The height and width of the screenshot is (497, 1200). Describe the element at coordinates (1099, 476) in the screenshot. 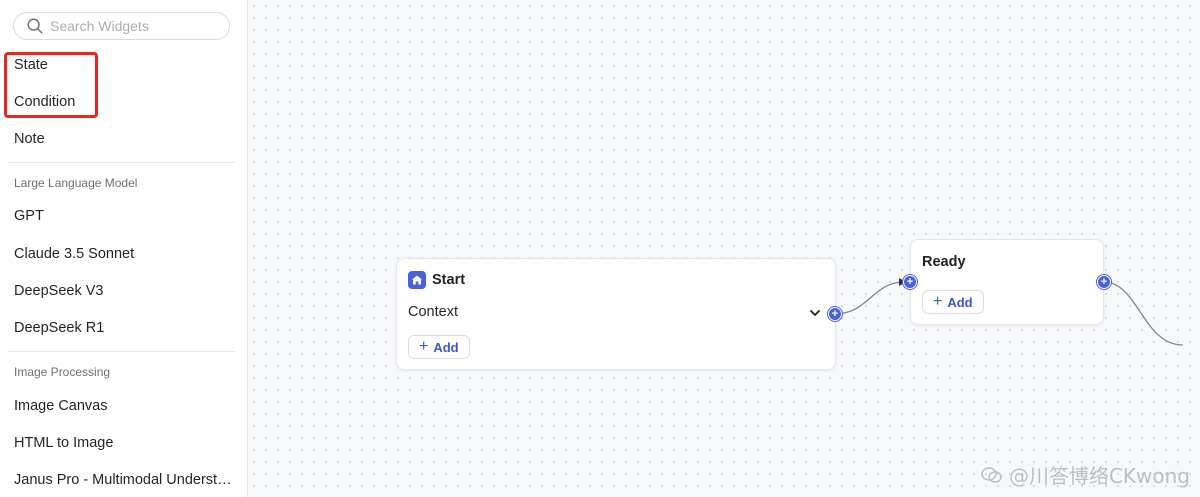

I see `watermark-text: @川答博络CKwong` at that location.